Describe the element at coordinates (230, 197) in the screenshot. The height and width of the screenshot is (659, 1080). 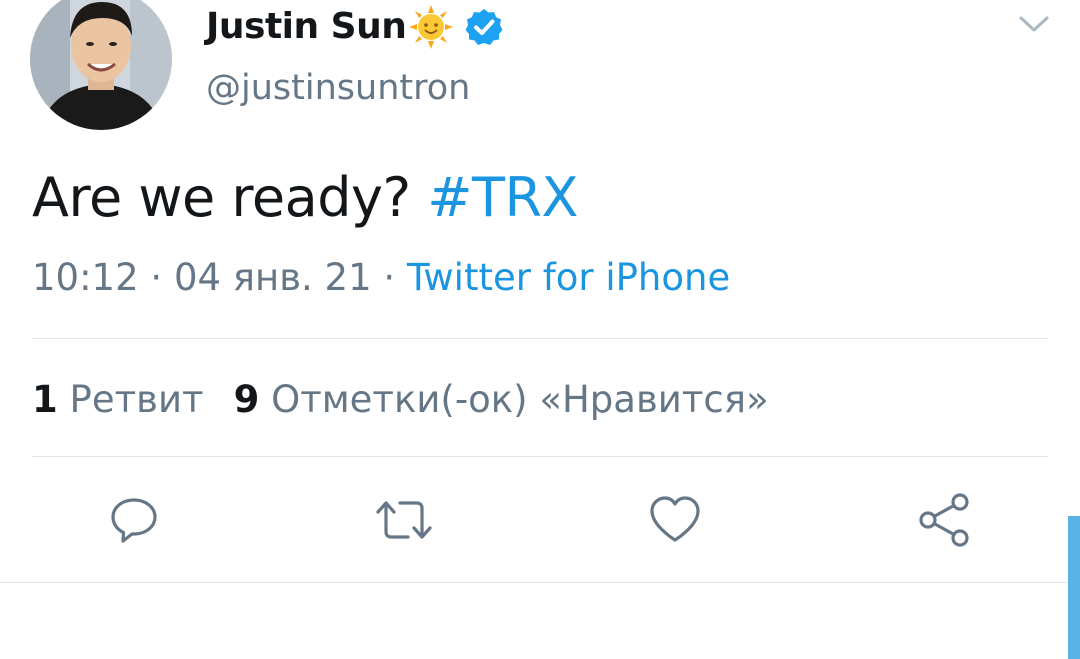
I see `tweet-text-plain: Are we ready?` at that location.